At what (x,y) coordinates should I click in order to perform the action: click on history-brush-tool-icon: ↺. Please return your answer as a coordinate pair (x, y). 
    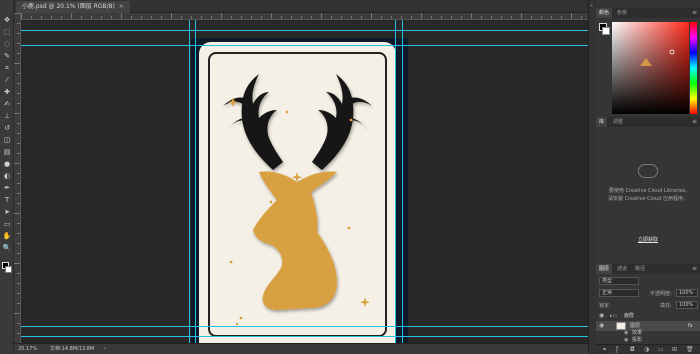
    Looking at the image, I should click on (7, 128).